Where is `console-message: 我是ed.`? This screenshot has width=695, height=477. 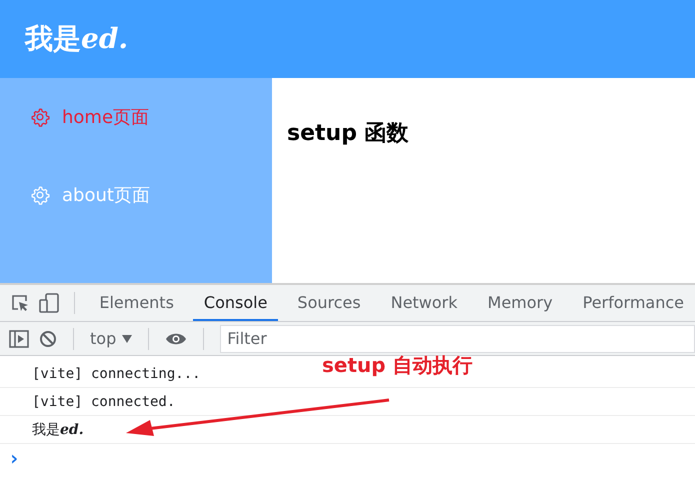
console-message: 我是ed. is located at coordinates (58, 429).